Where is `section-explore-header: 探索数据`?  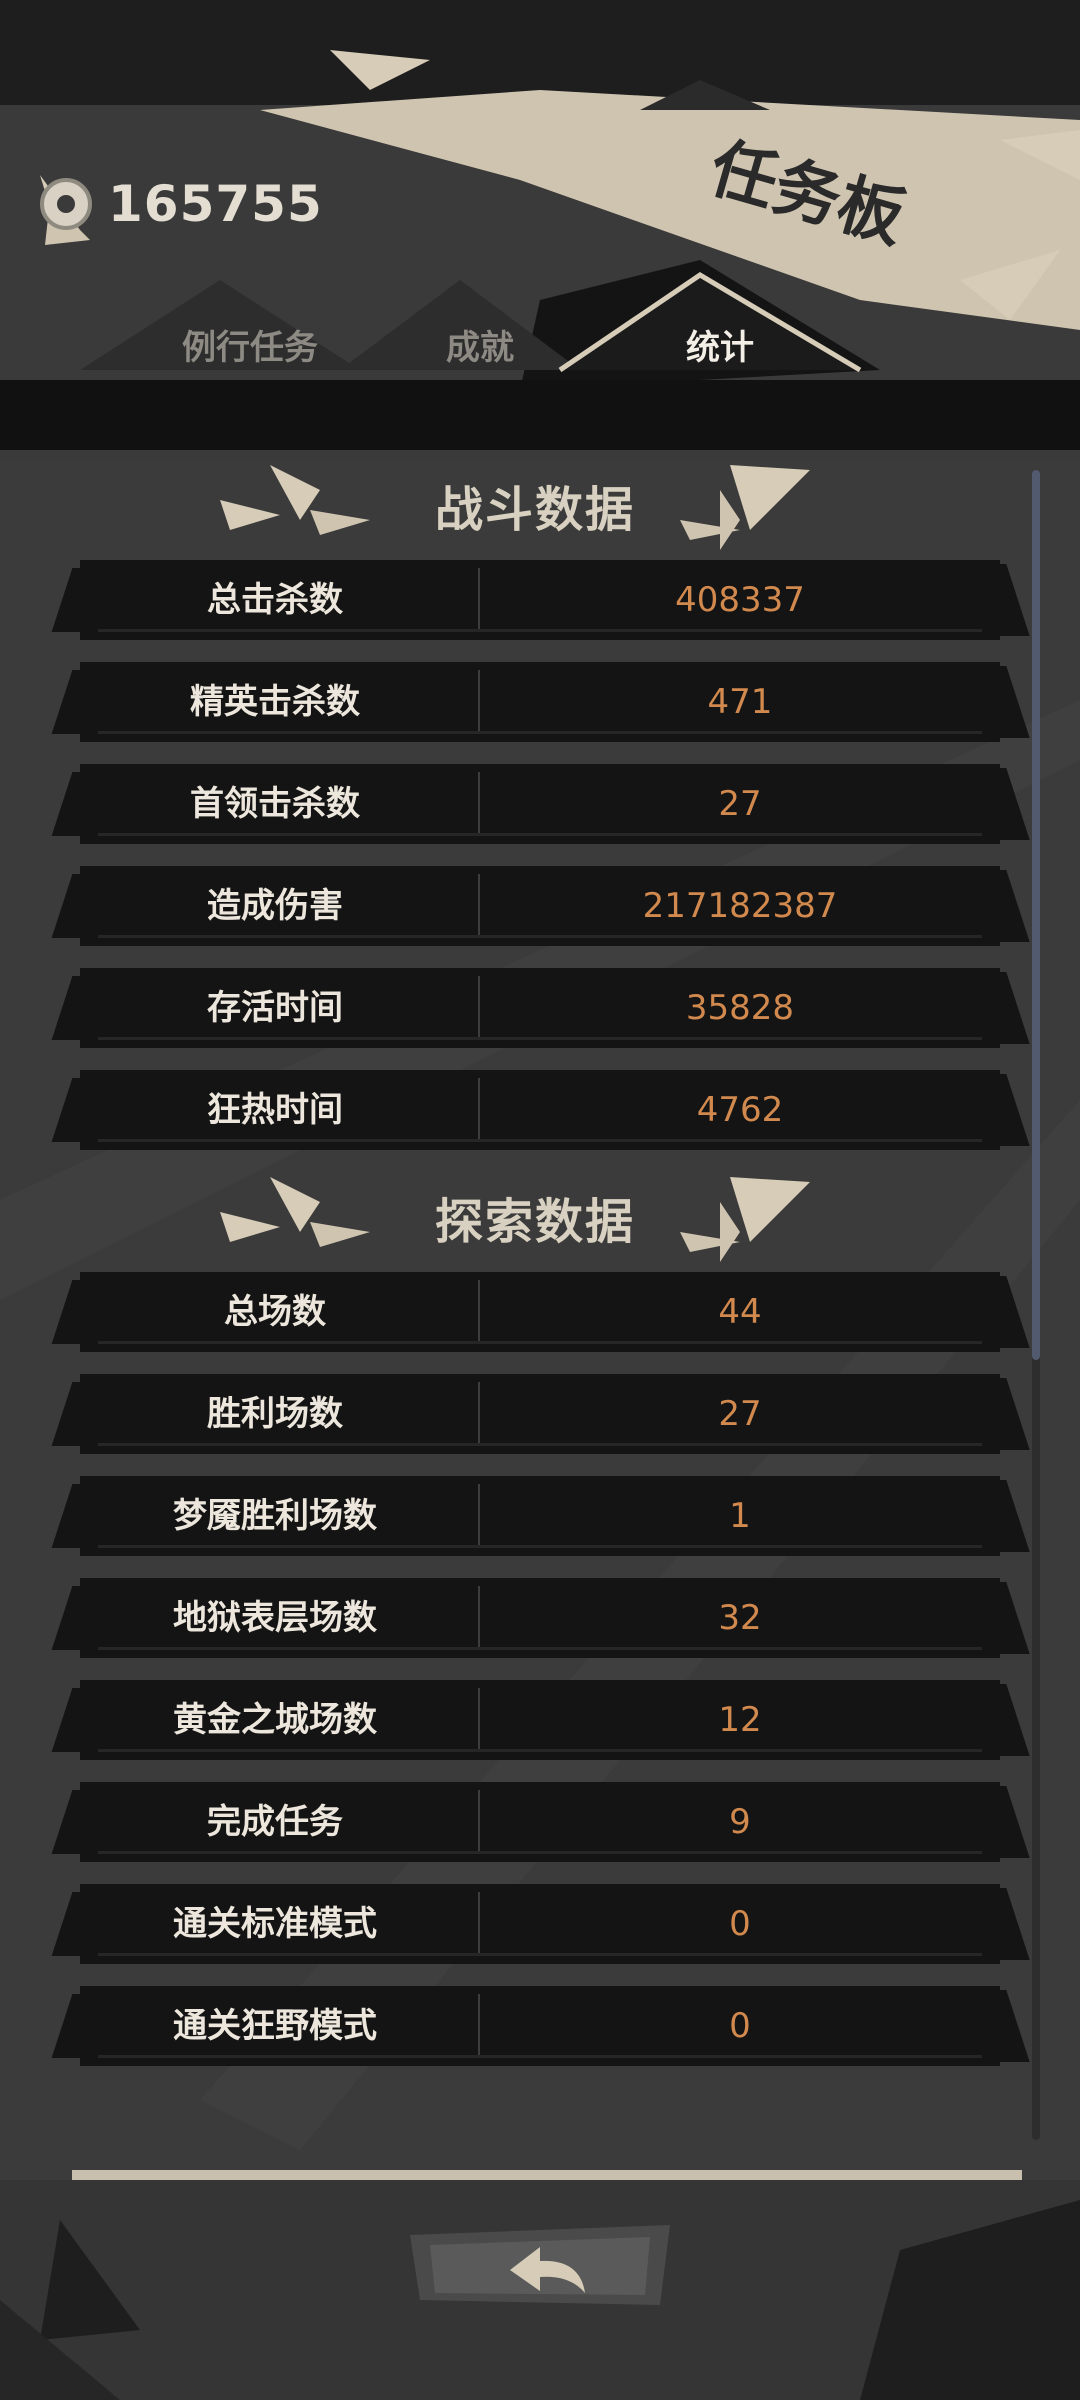 section-explore-header: 探索数据 is located at coordinates (535, 1222).